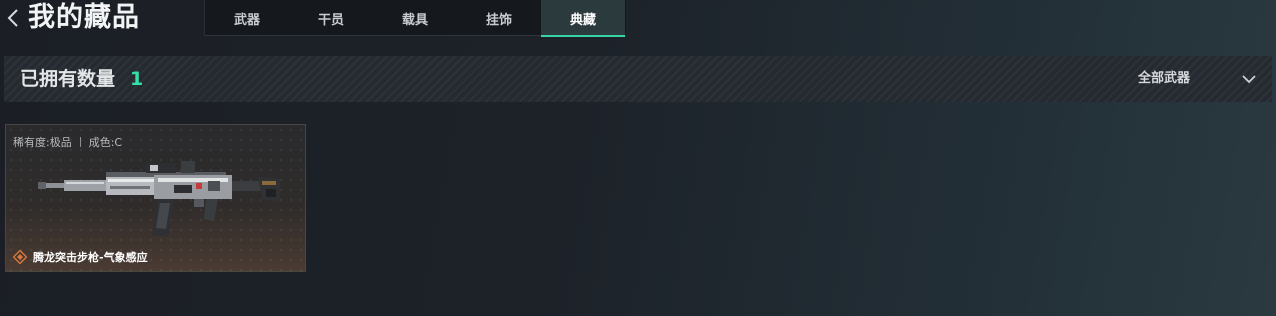  What do you see at coordinates (1164, 78) in the screenshot?
I see `weapon-filter-label: 全部武器` at bounding box center [1164, 78].